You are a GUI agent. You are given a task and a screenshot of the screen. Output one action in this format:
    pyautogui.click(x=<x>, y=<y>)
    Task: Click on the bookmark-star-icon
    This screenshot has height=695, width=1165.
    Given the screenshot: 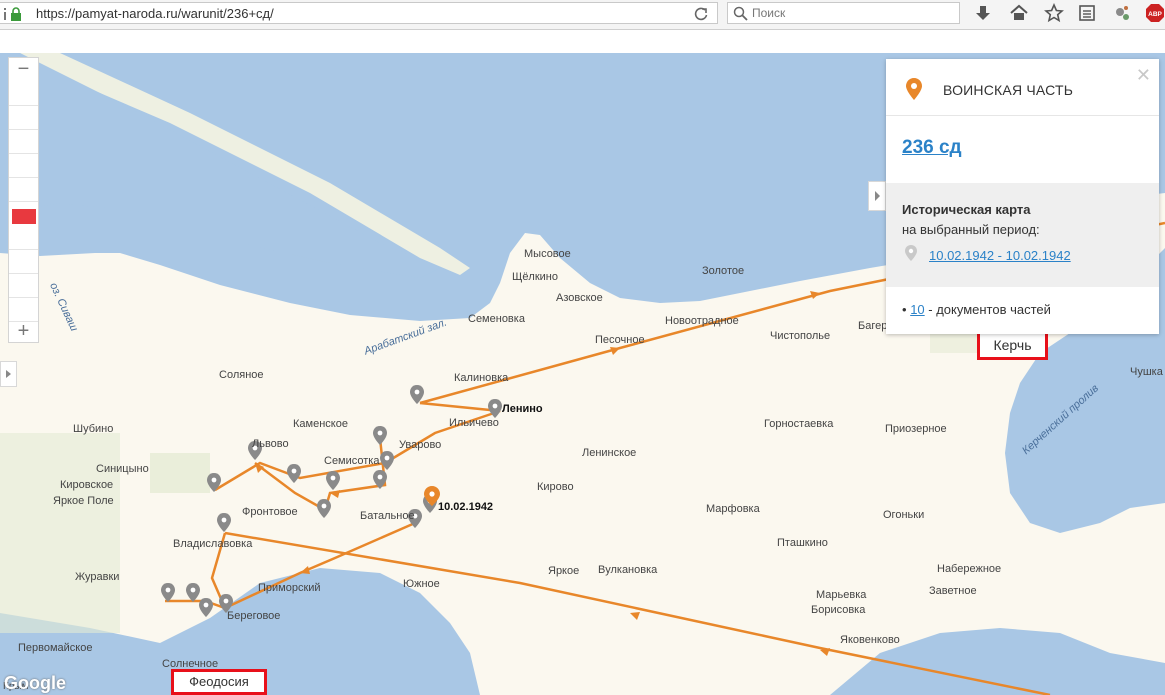 What is the action you would take?
    pyautogui.click(x=1054, y=13)
    